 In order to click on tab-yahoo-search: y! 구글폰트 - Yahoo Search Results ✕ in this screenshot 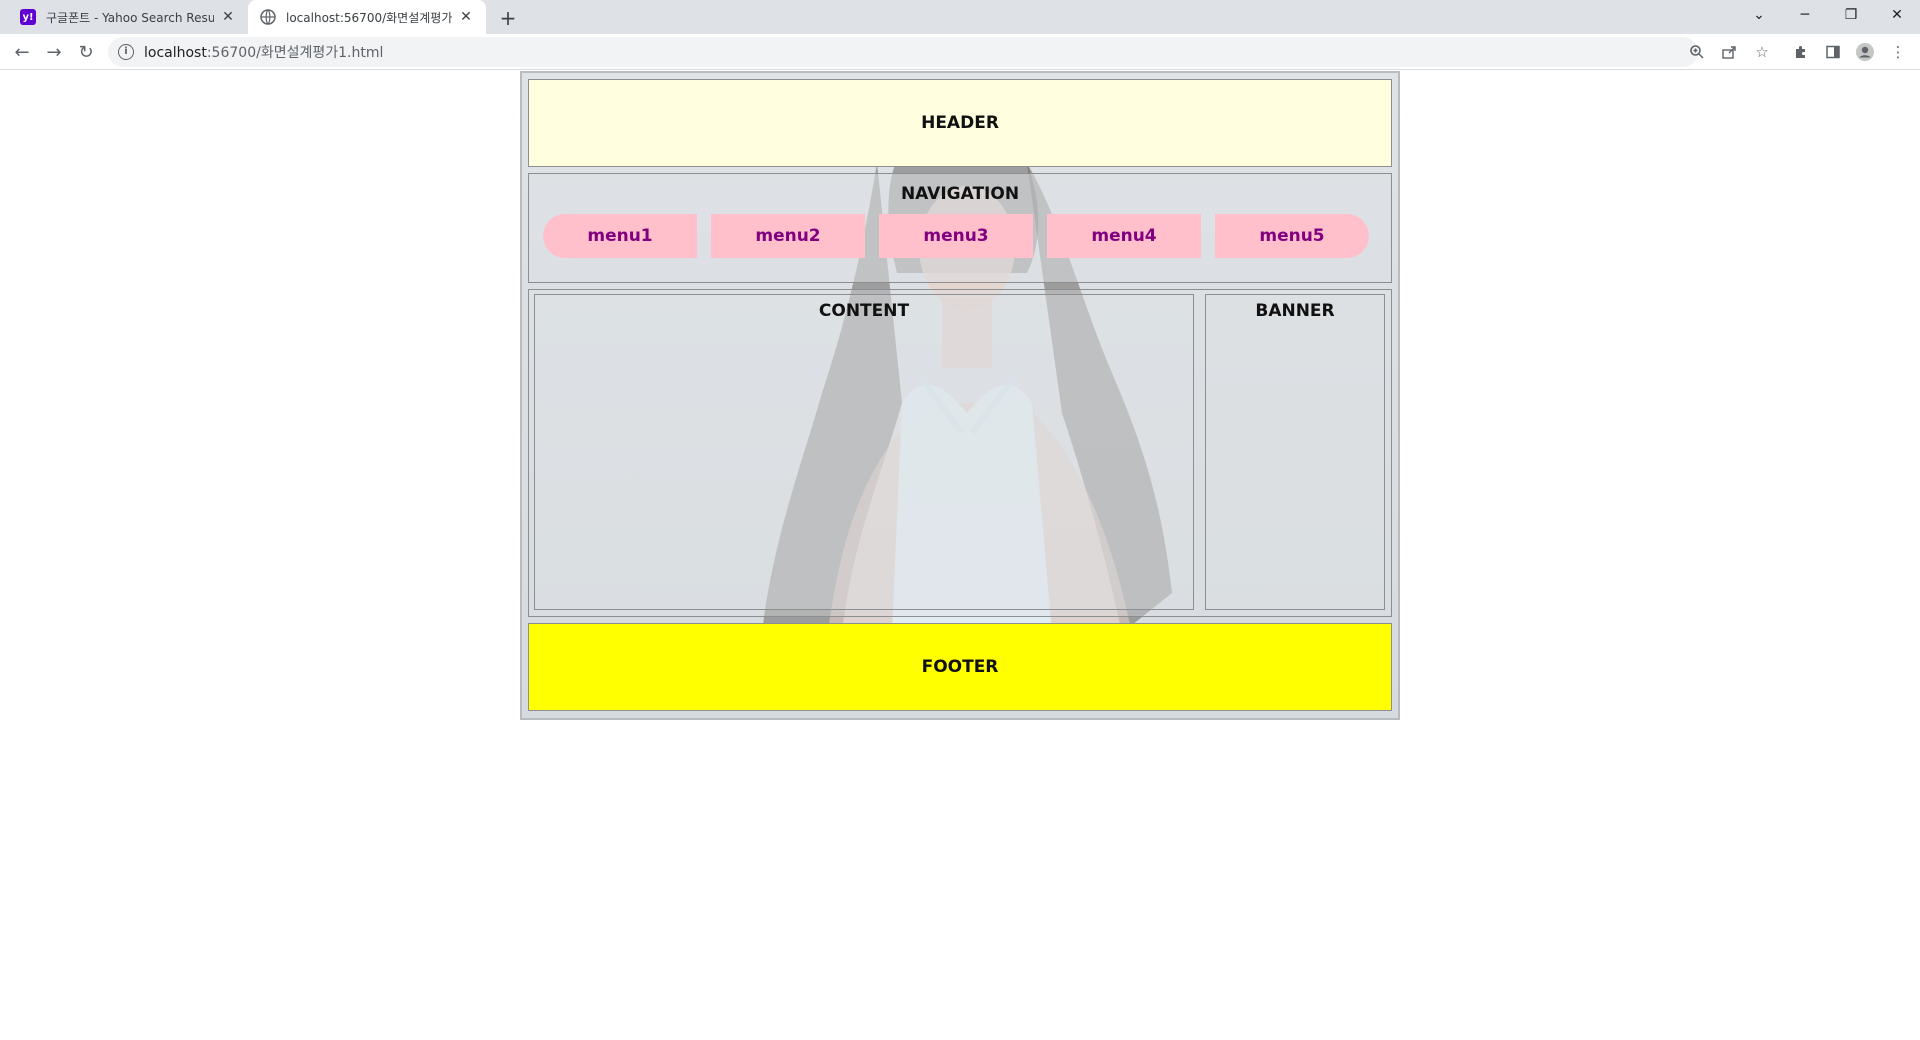, I will do `click(128, 17)`.